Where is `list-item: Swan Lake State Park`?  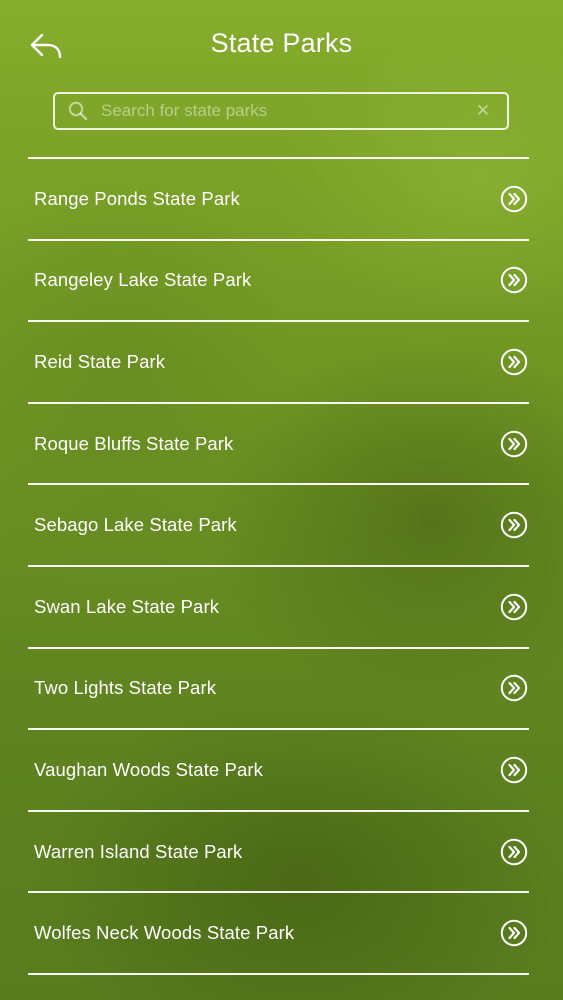 list-item: Swan Lake State Park is located at coordinates (278, 608).